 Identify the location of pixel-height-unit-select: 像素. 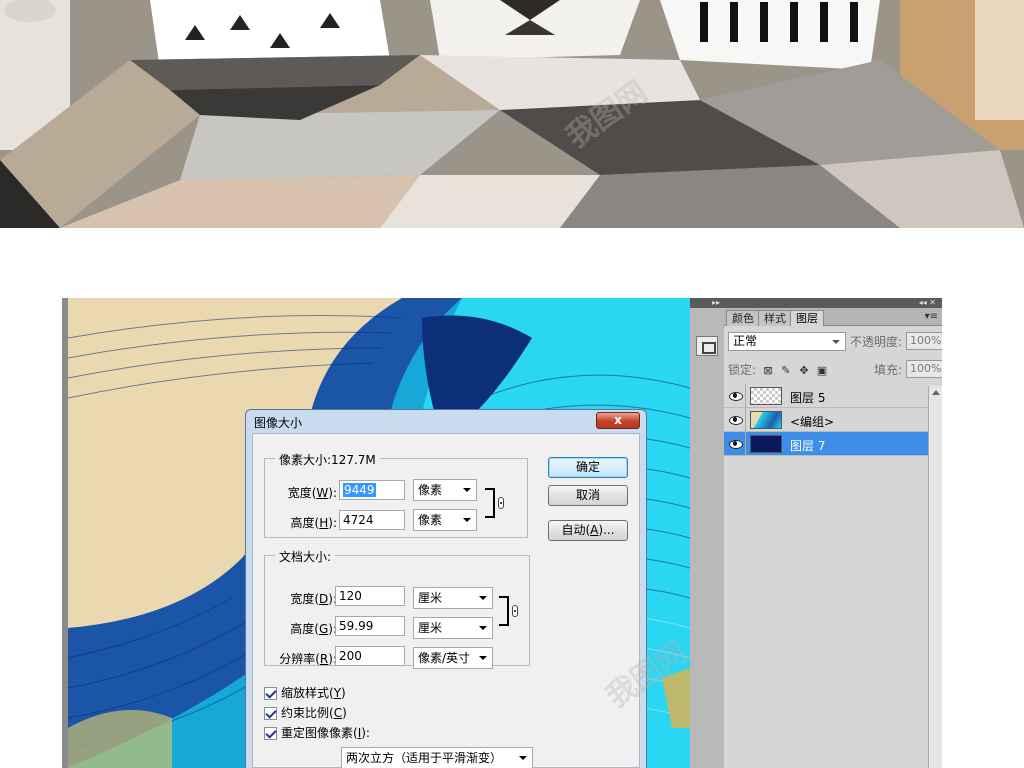
(445, 520).